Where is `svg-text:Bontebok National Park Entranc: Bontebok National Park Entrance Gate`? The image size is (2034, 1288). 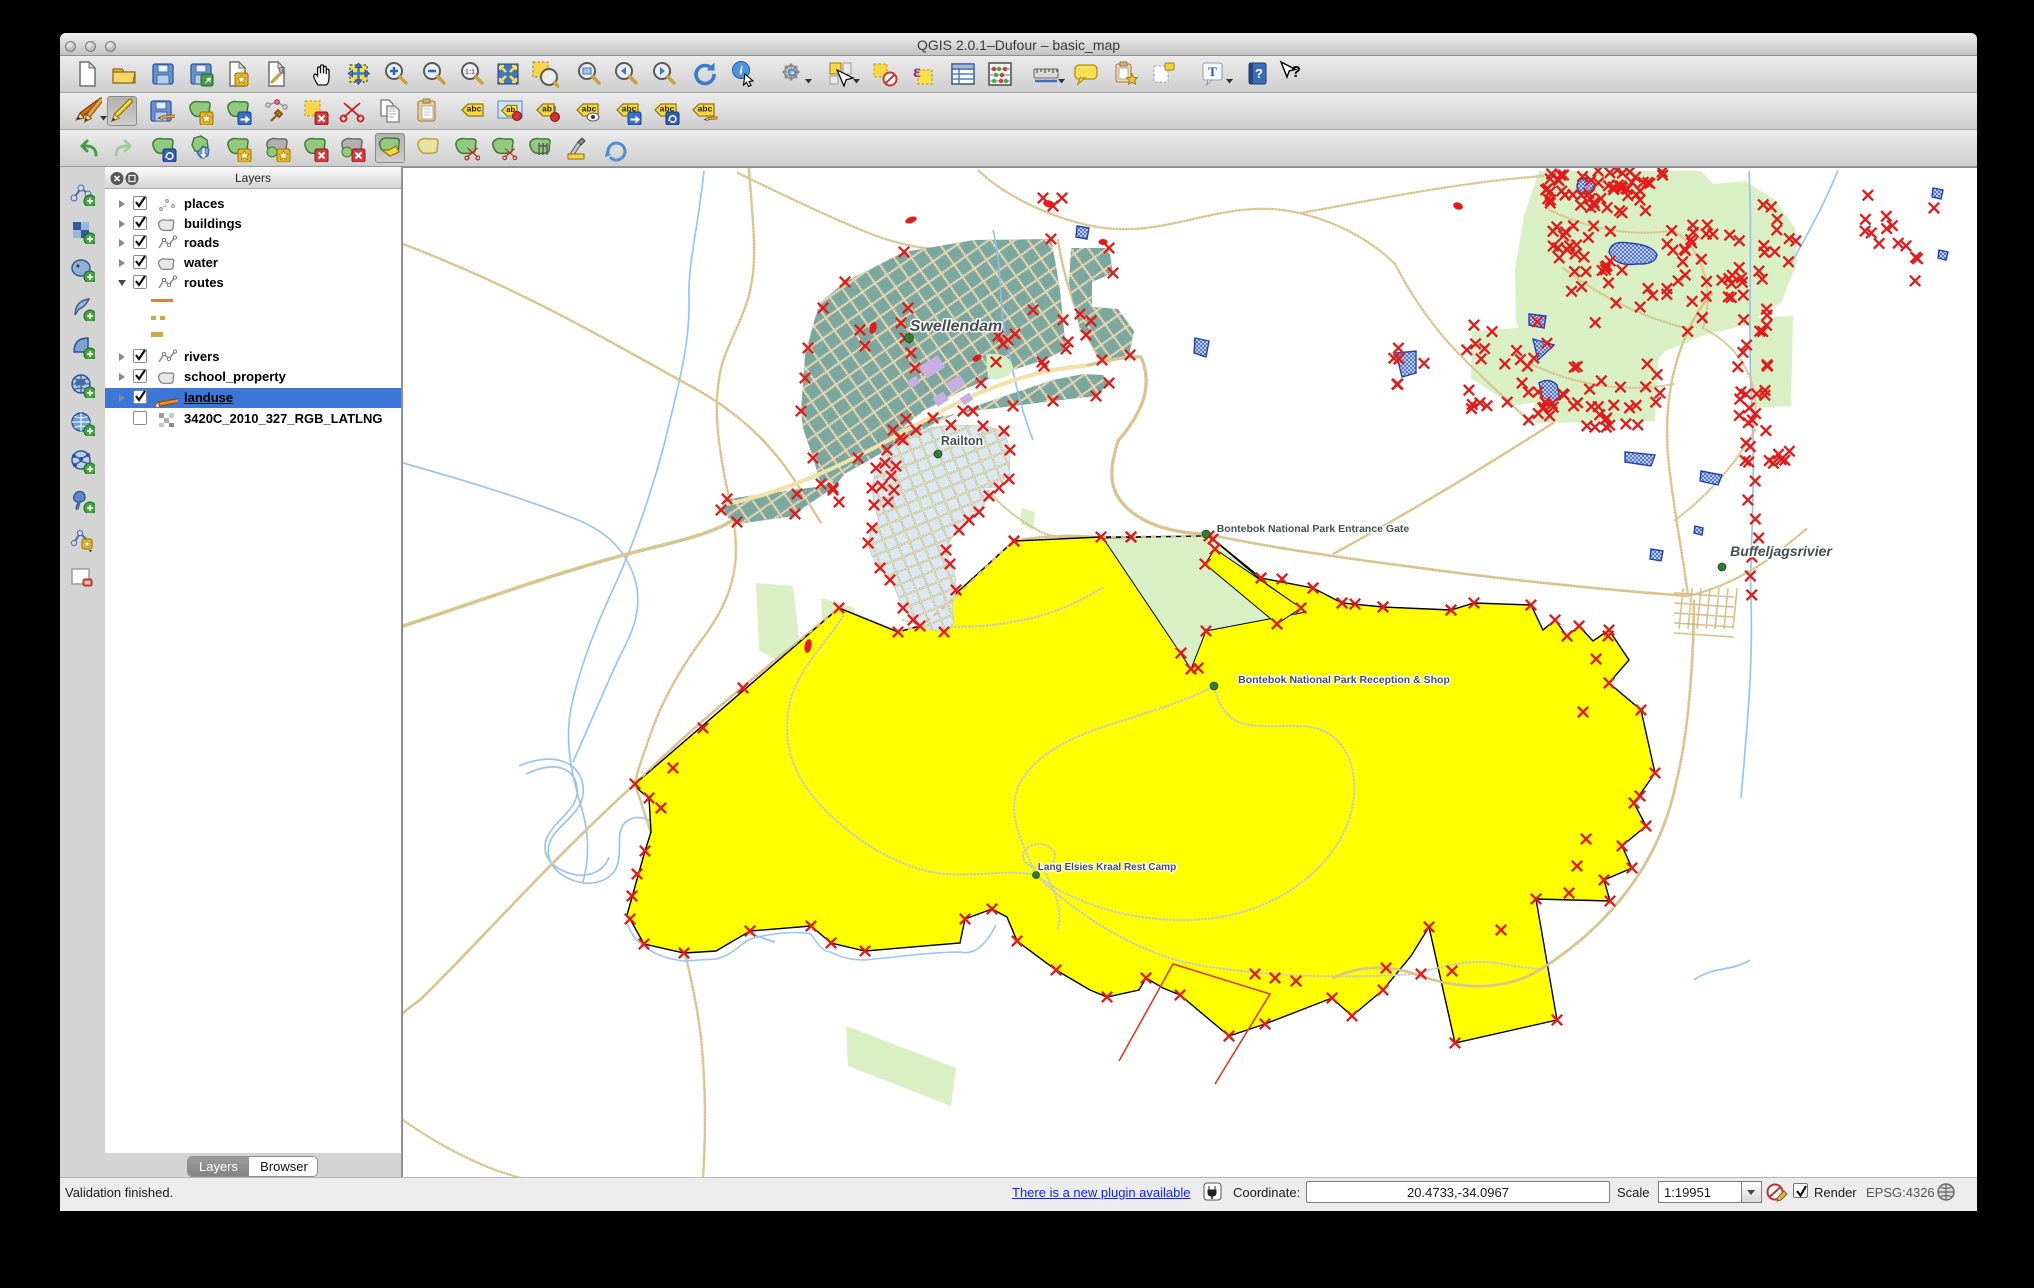 svg-text:Bontebok National Park Entranc: Bontebok National Park Entrance Gate is located at coordinates (1313, 529).